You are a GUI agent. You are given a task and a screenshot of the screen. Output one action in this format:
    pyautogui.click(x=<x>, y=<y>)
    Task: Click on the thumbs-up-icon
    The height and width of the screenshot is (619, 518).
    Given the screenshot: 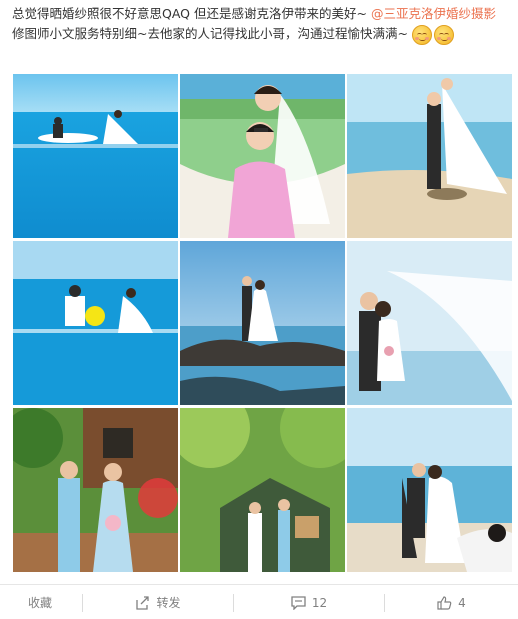 What is the action you would take?
    pyautogui.click(x=444, y=602)
    